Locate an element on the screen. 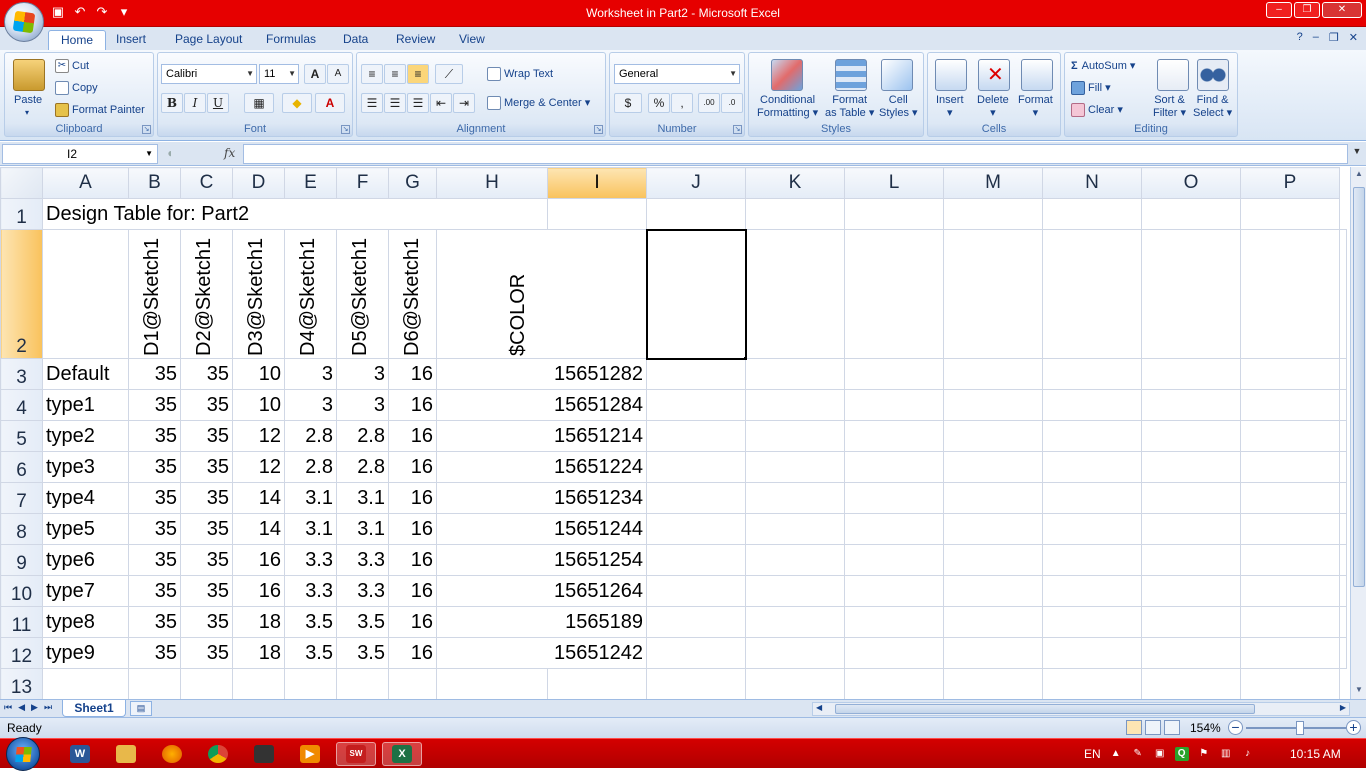 The height and width of the screenshot is (771, 1366). percent-button: % is located at coordinates (659, 103).